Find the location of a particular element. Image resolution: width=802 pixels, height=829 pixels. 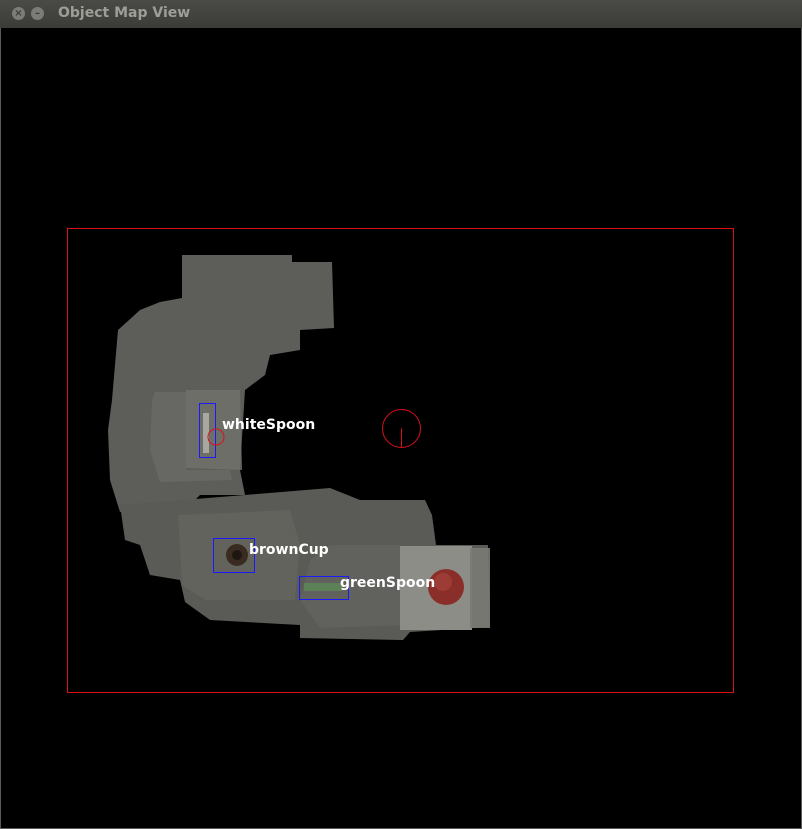

object-label-browncup: brownCup is located at coordinates (289, 550).